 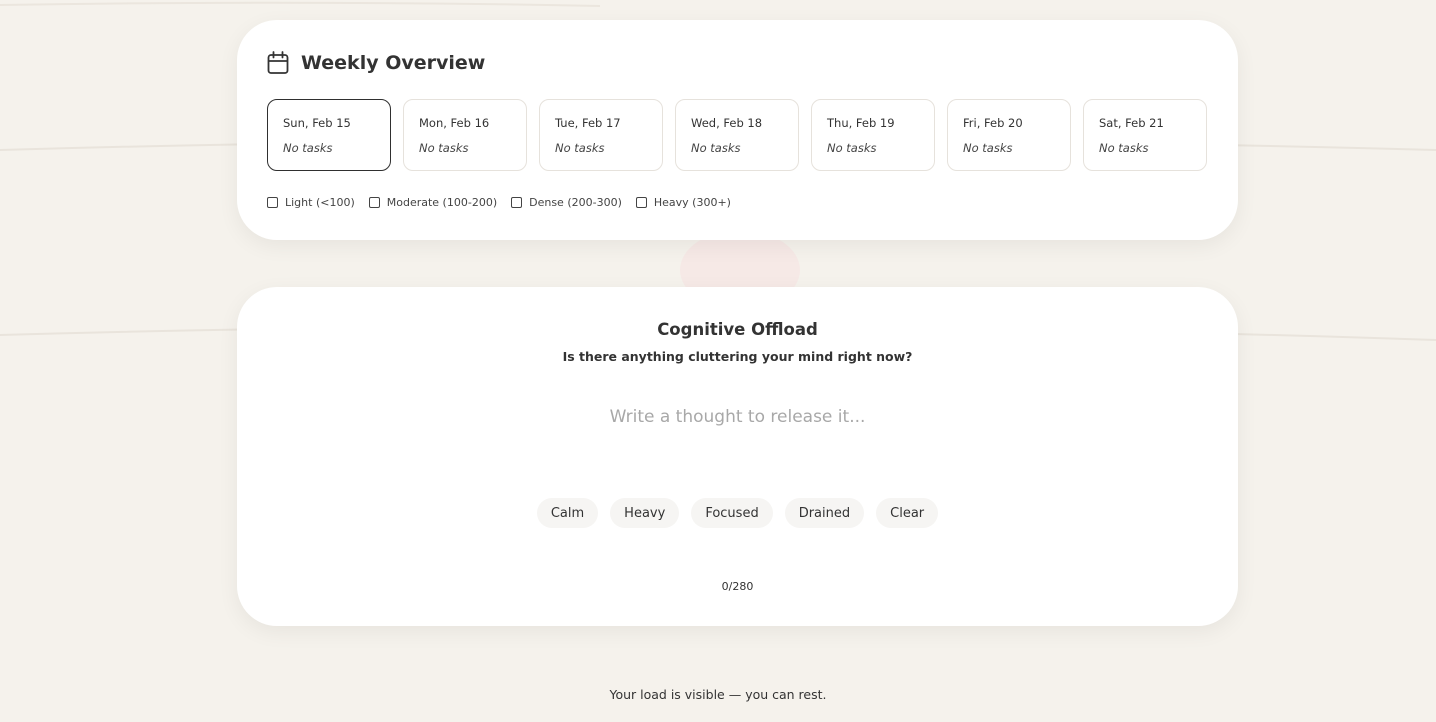 What do you see at coordinates (737, 417) in the screenshot?
I see `thought-input` at bounding box center [737, 417].